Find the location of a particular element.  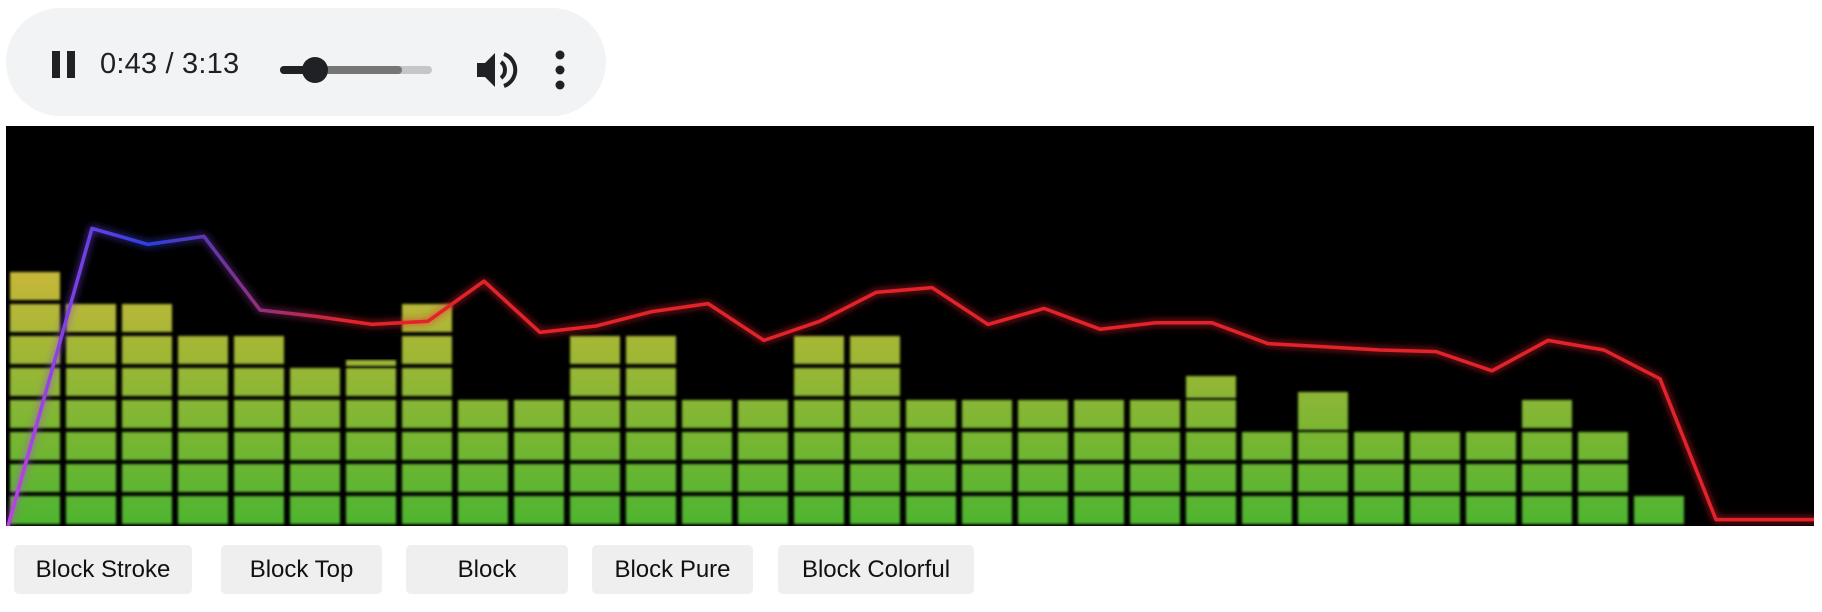

volume-up-icon is located at coordinates (497, 70).